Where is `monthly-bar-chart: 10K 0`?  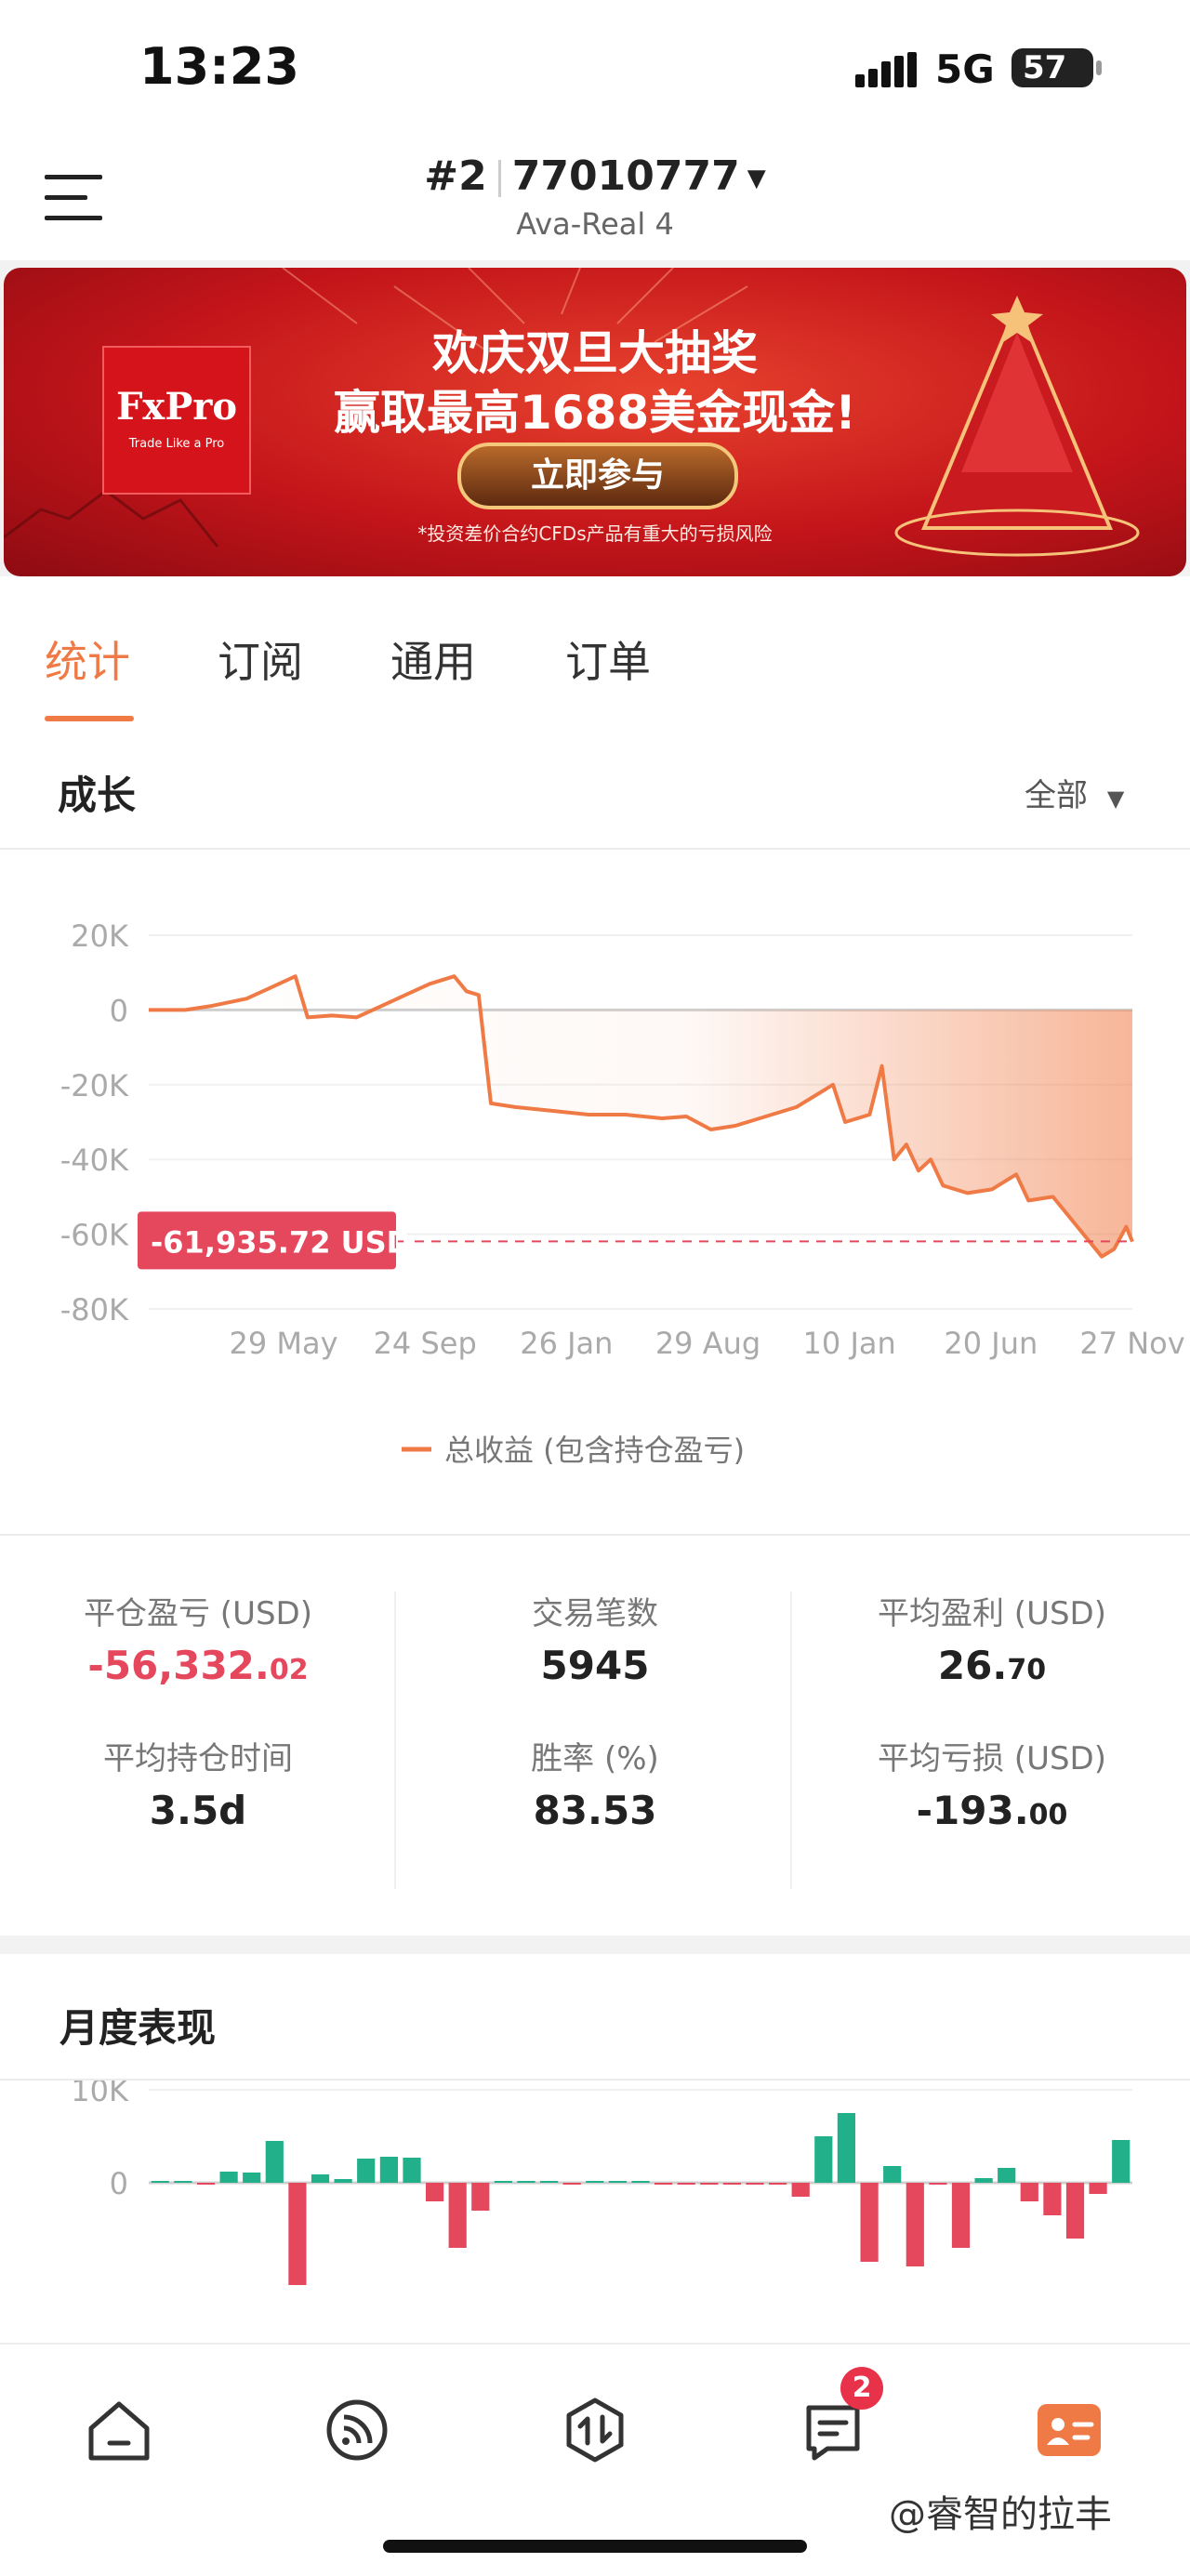
monthly-bar-chart: 10K 0 is located at coordinates (601, 2183).